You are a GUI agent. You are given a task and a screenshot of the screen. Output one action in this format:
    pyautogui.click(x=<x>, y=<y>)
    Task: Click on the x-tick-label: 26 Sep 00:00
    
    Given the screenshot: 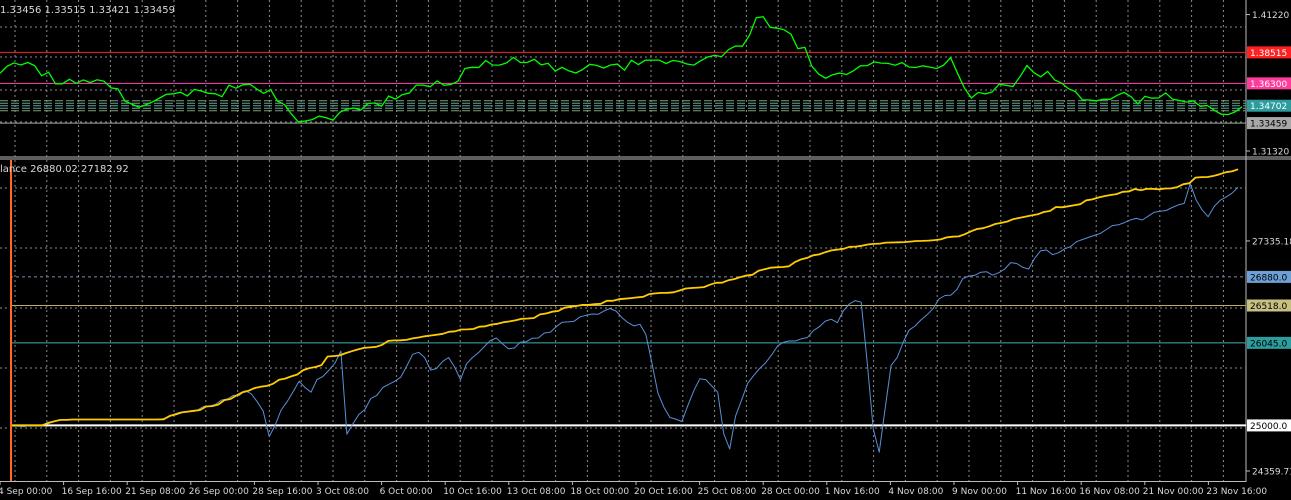 What is the action you would take?
    pyautogui.click(x=219, y=492)
    